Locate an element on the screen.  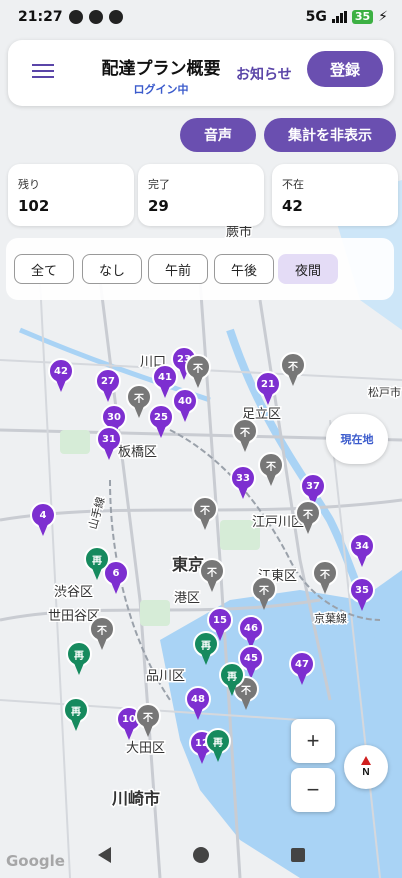
network-type: 5G is located at coordinates (316, 17).